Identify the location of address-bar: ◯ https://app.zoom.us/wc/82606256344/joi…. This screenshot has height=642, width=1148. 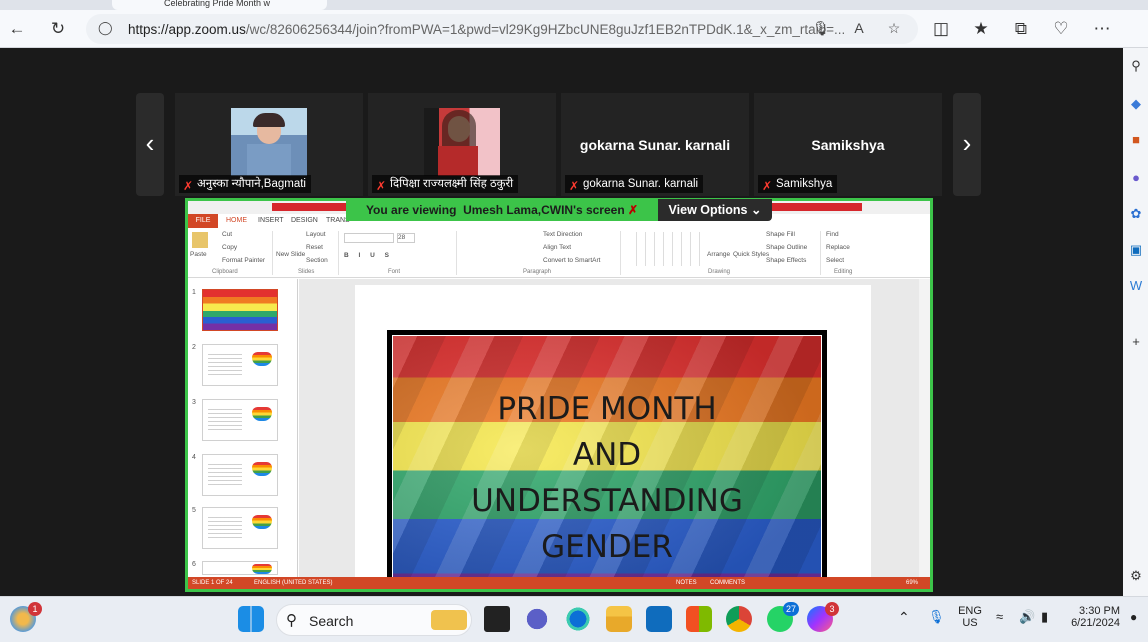
(502, 29).